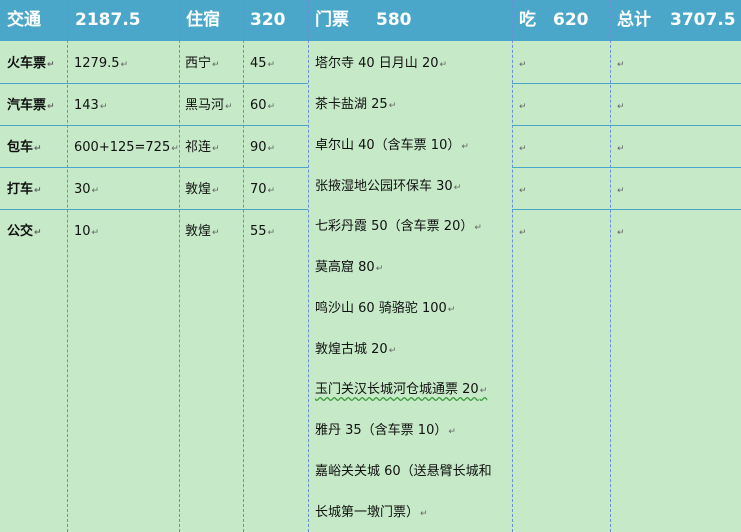 The width and height of the screenshot is (741, 532). Describe the element at coordinates (31, 105) in the screenshot. I see `transport-type: 汽车票↵` at that location.